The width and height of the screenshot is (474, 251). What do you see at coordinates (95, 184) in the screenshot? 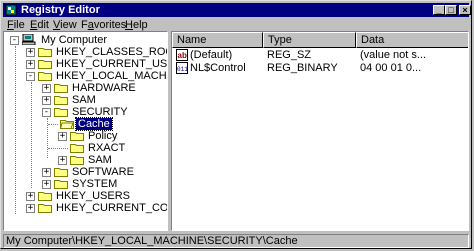
I see `tree-node-label: SYSTEM` at bounding box center [95, 184].